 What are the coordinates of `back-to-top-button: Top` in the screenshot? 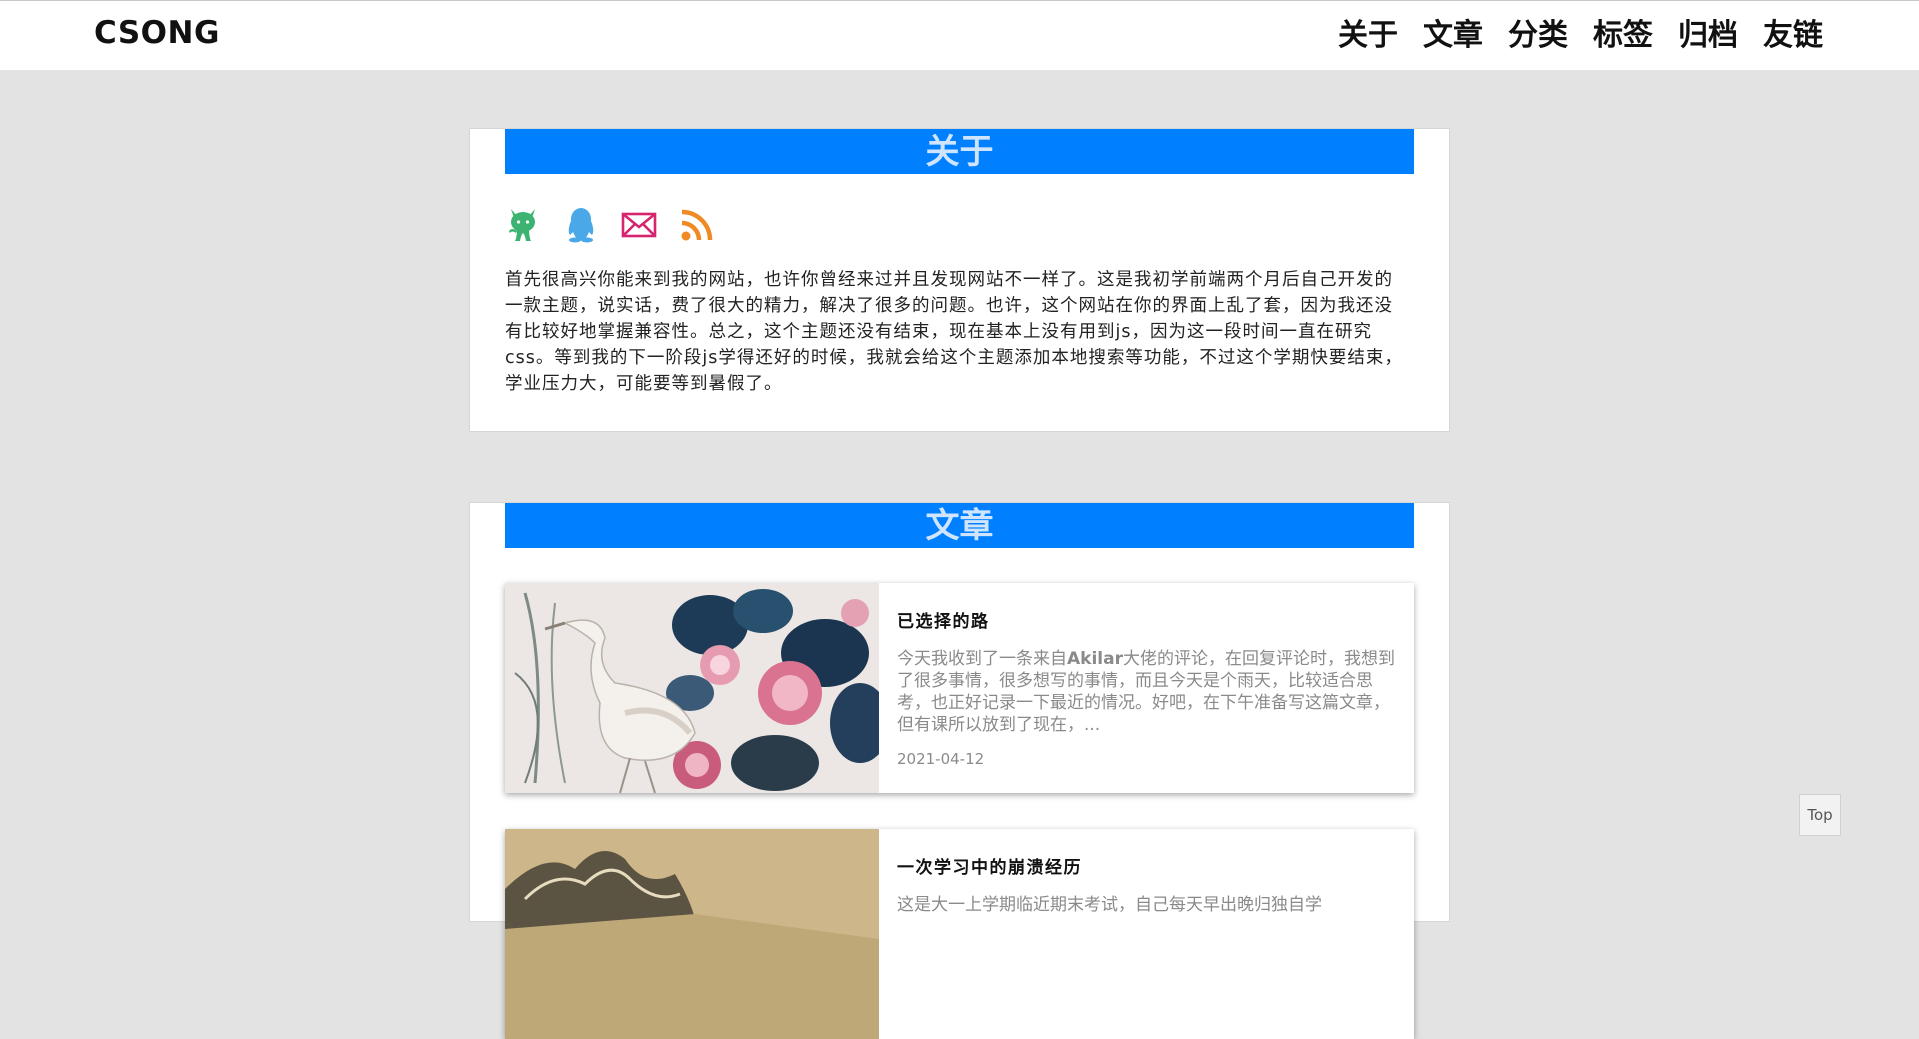 It's located at (1820, 815).